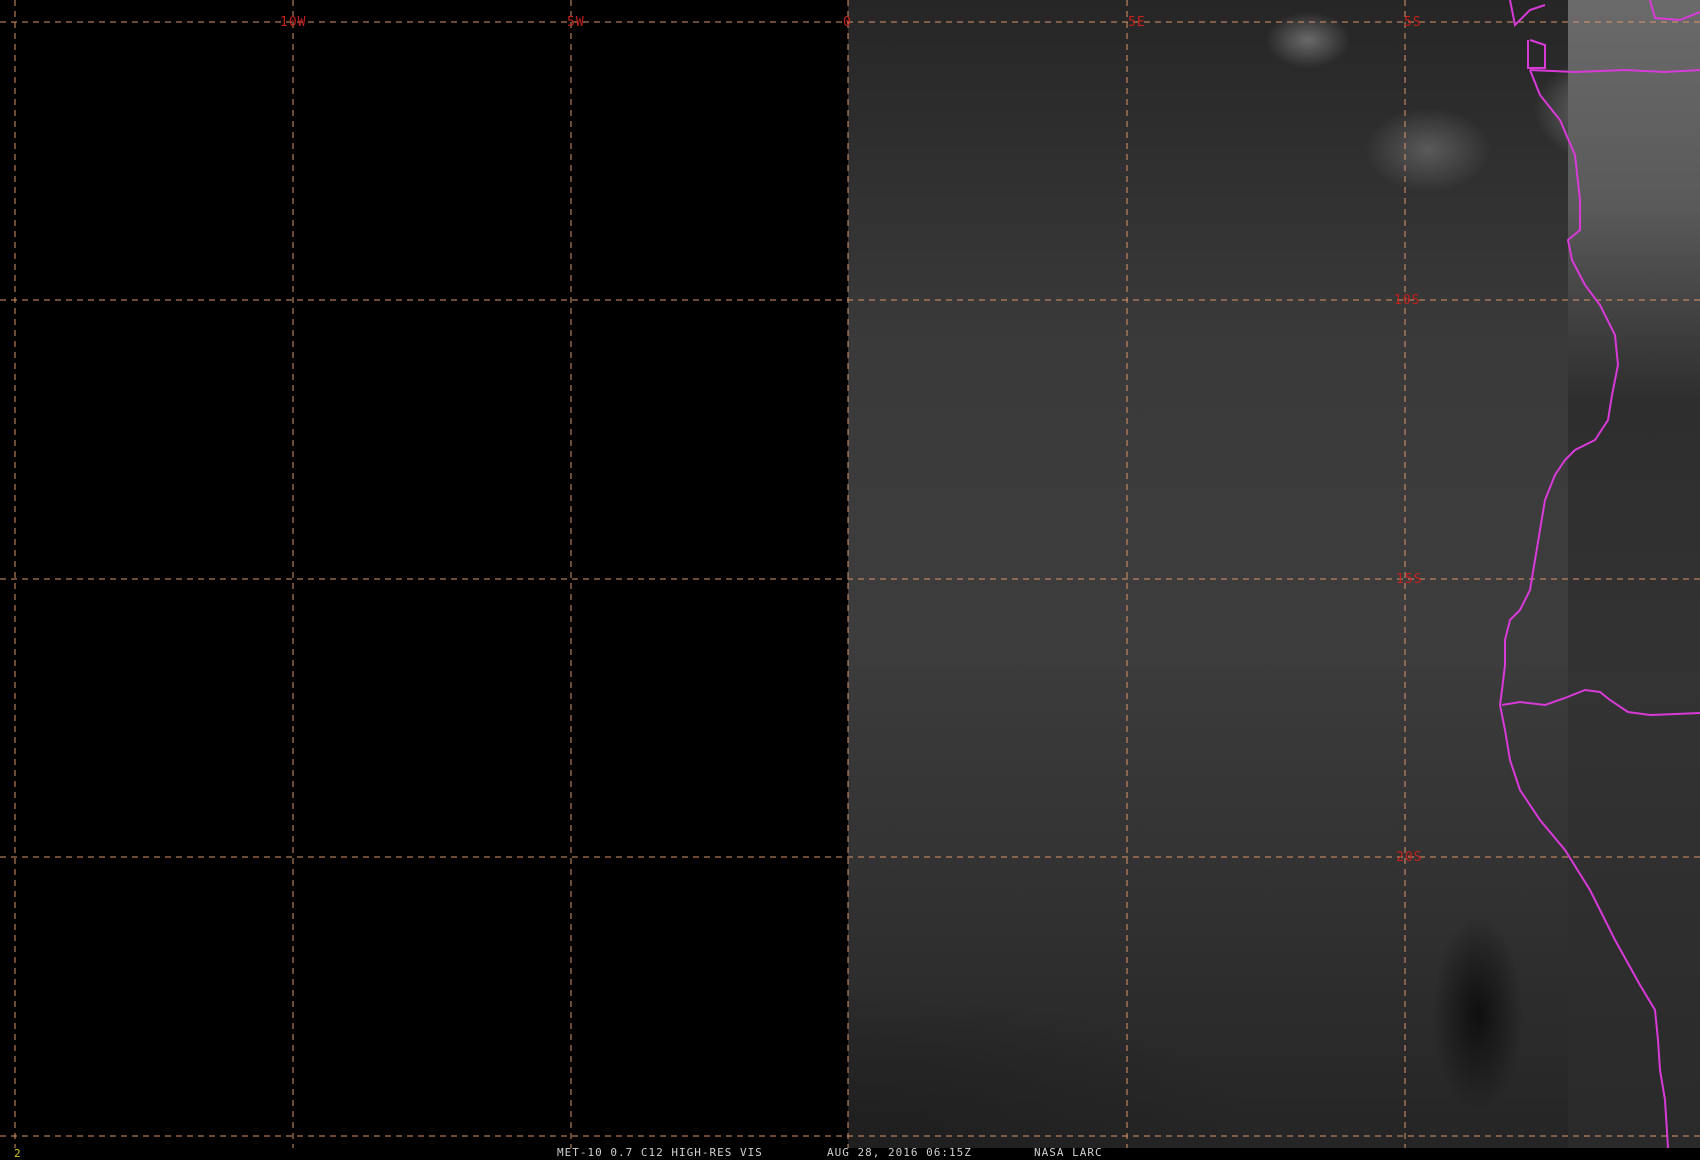 This screenshot has width=1700, height=1160. I want to click on latitude-label-5s: 5S, so click(1413, 22).